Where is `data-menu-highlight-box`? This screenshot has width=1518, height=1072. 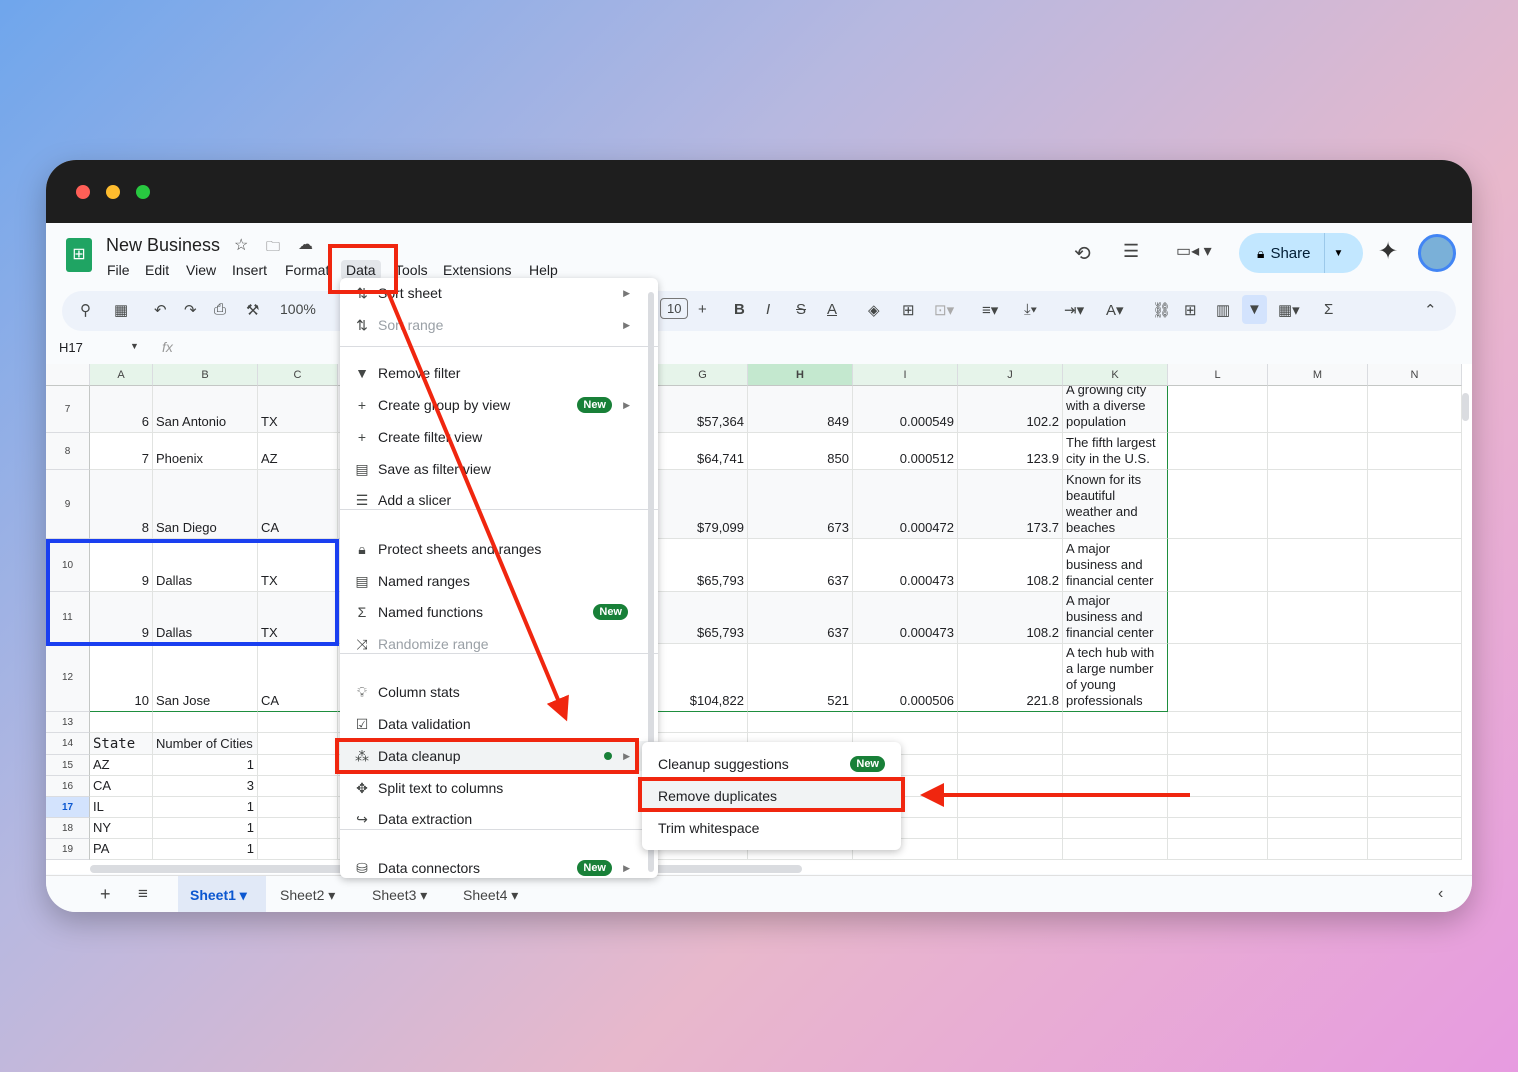
data-menu-highlight-box is located at coordinates (363, 269).